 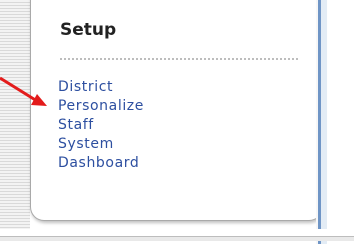 What do you see at coordinates (19, 89) in the screenshot?
I see `arrow-shaft` at bounding box center [19, 89].